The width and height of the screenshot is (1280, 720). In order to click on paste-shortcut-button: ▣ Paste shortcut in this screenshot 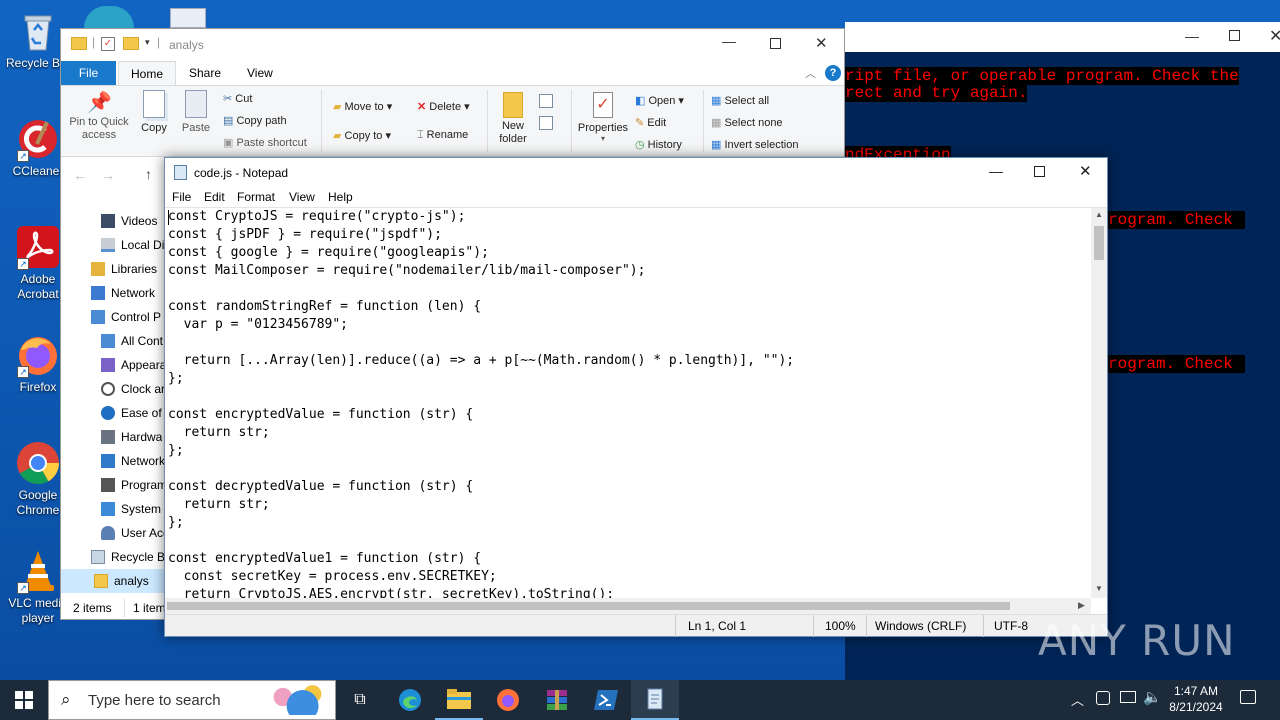, I will do `click(265, 142)`.